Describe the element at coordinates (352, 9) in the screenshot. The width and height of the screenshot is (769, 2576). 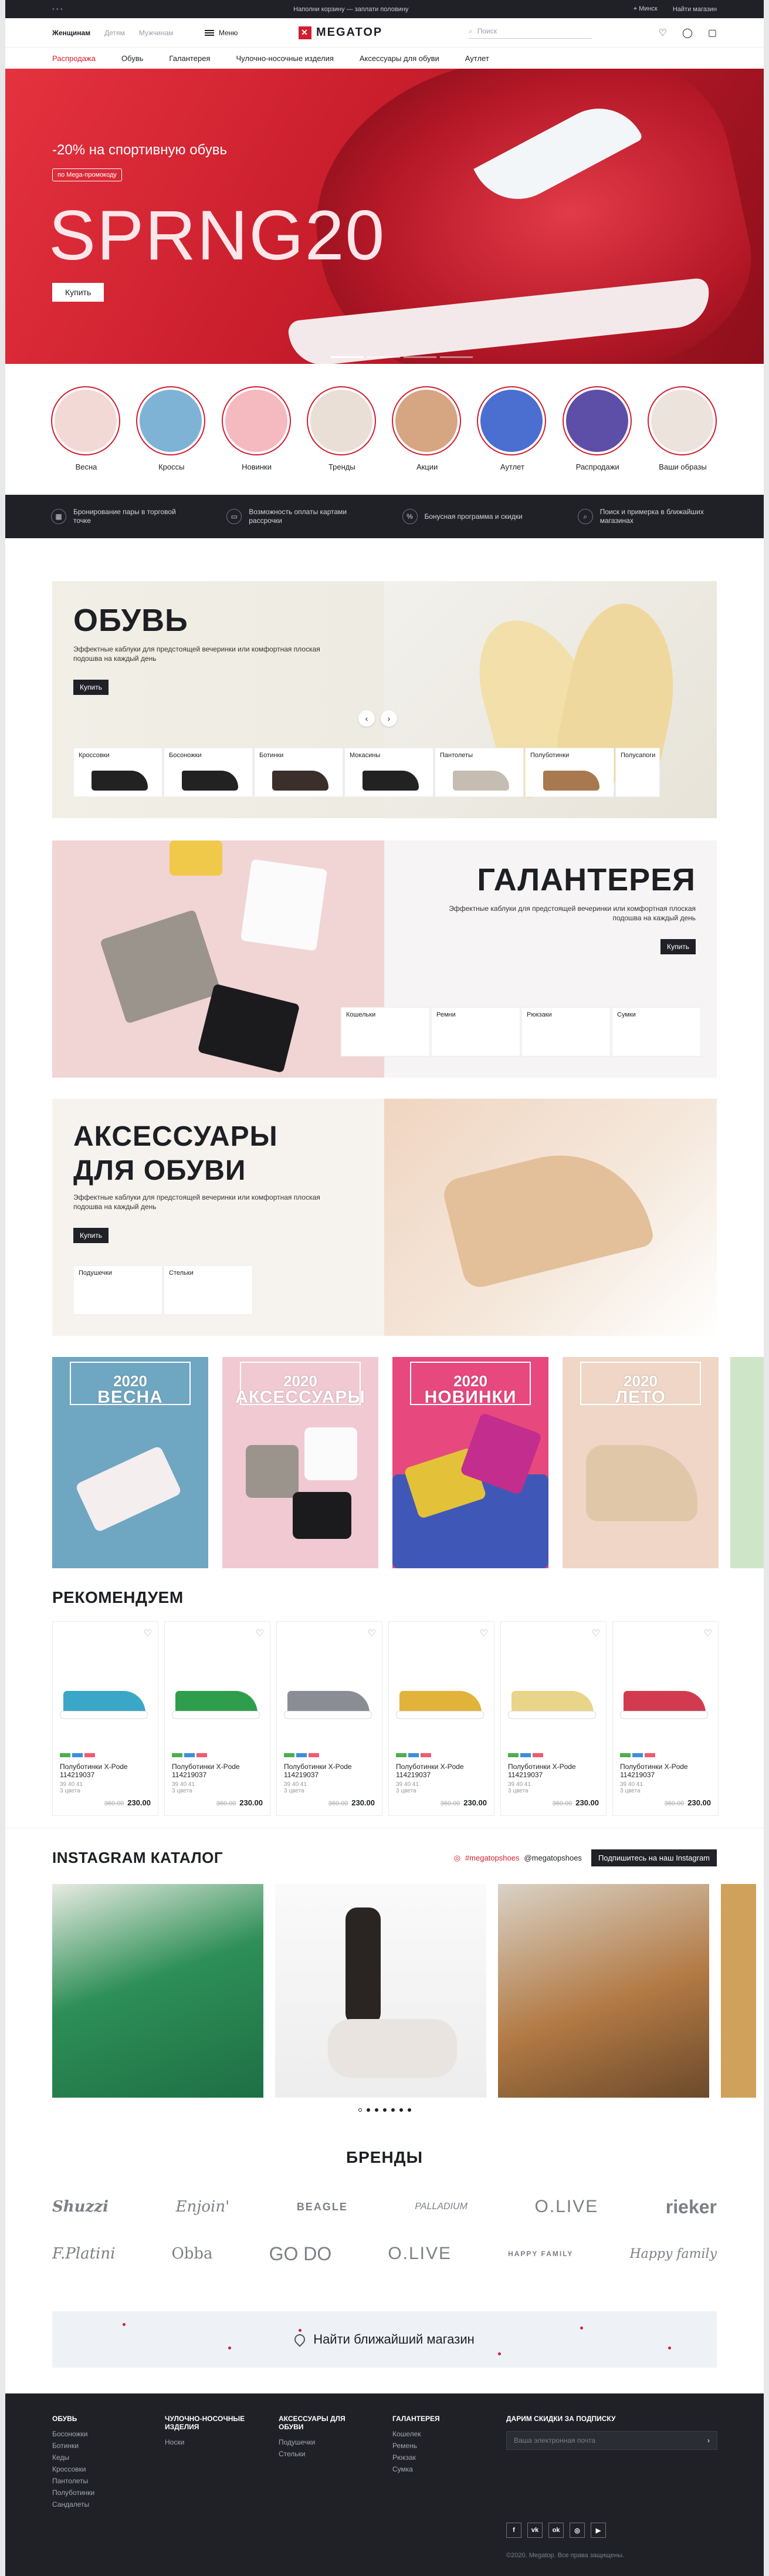
I see `promo-message: Наполни корзину — заплати половину` at that location.